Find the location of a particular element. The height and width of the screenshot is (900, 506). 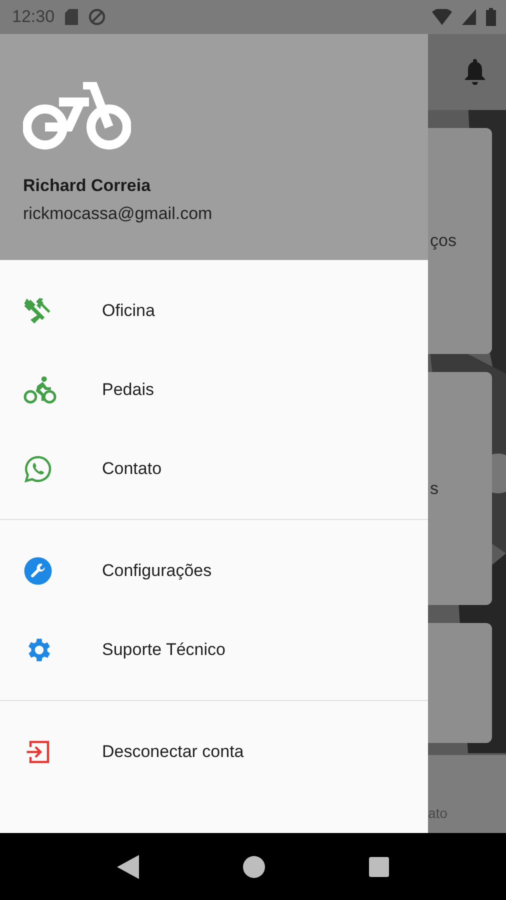

wifi-icon is located at coordinates (442, 17).